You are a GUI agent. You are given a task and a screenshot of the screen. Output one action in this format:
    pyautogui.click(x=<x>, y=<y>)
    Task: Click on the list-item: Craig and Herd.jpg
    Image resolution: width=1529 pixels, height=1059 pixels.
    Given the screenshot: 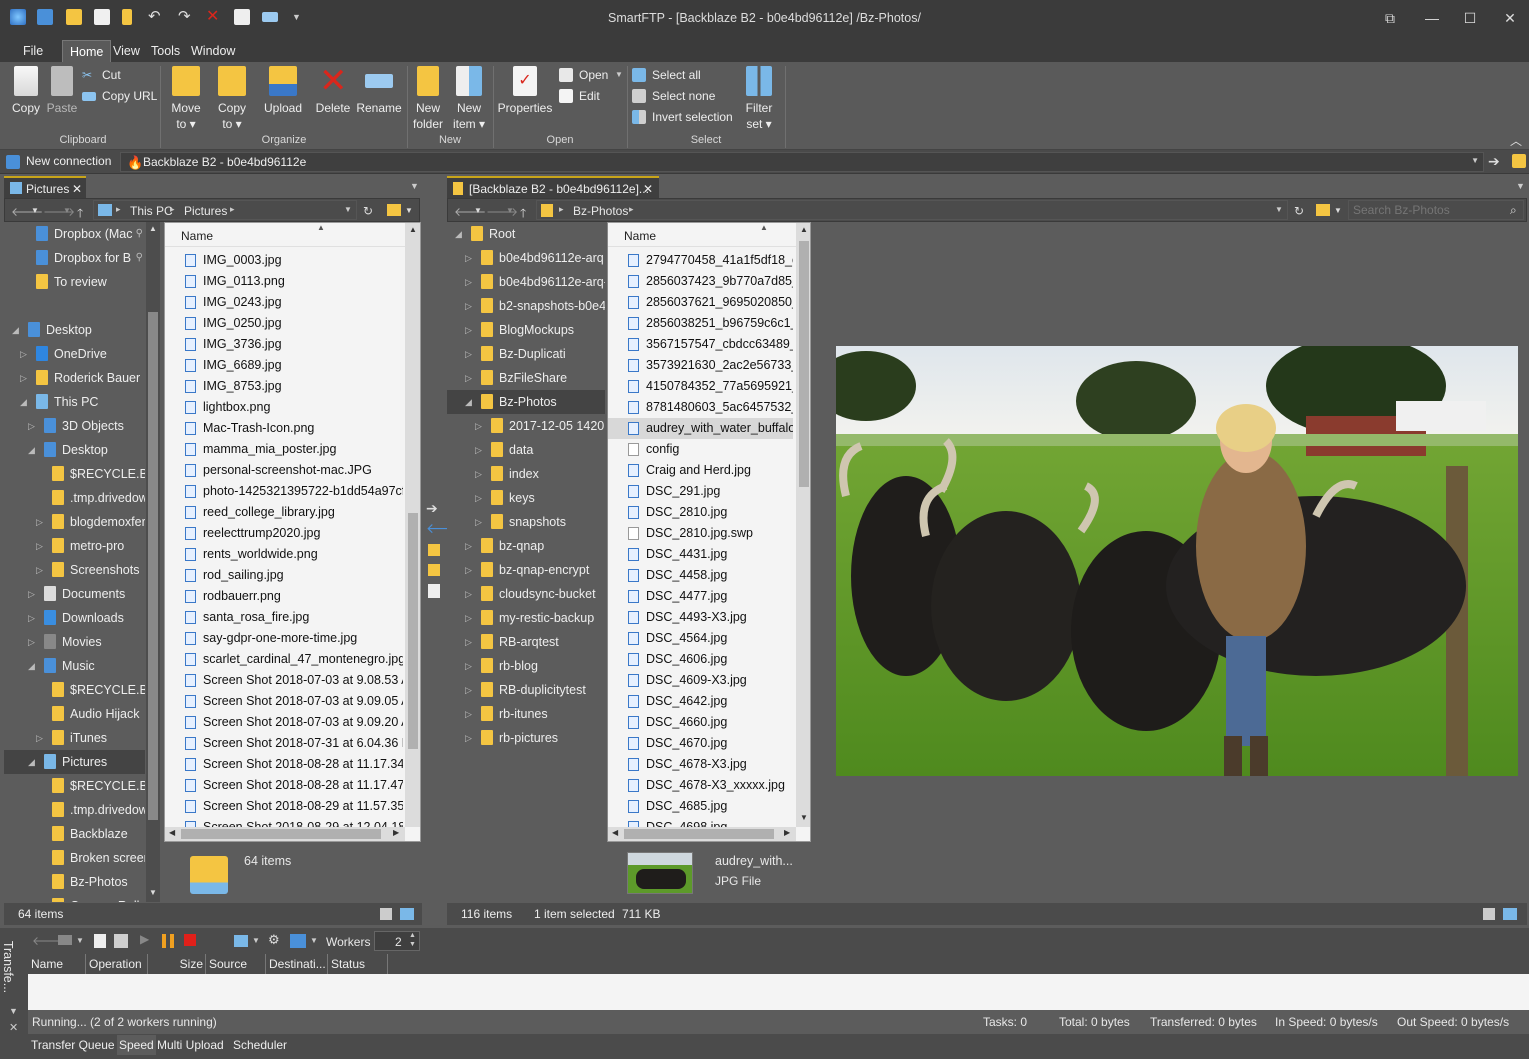 What is the action you would take?
    pyautogui.click(x=700, y=470)
    